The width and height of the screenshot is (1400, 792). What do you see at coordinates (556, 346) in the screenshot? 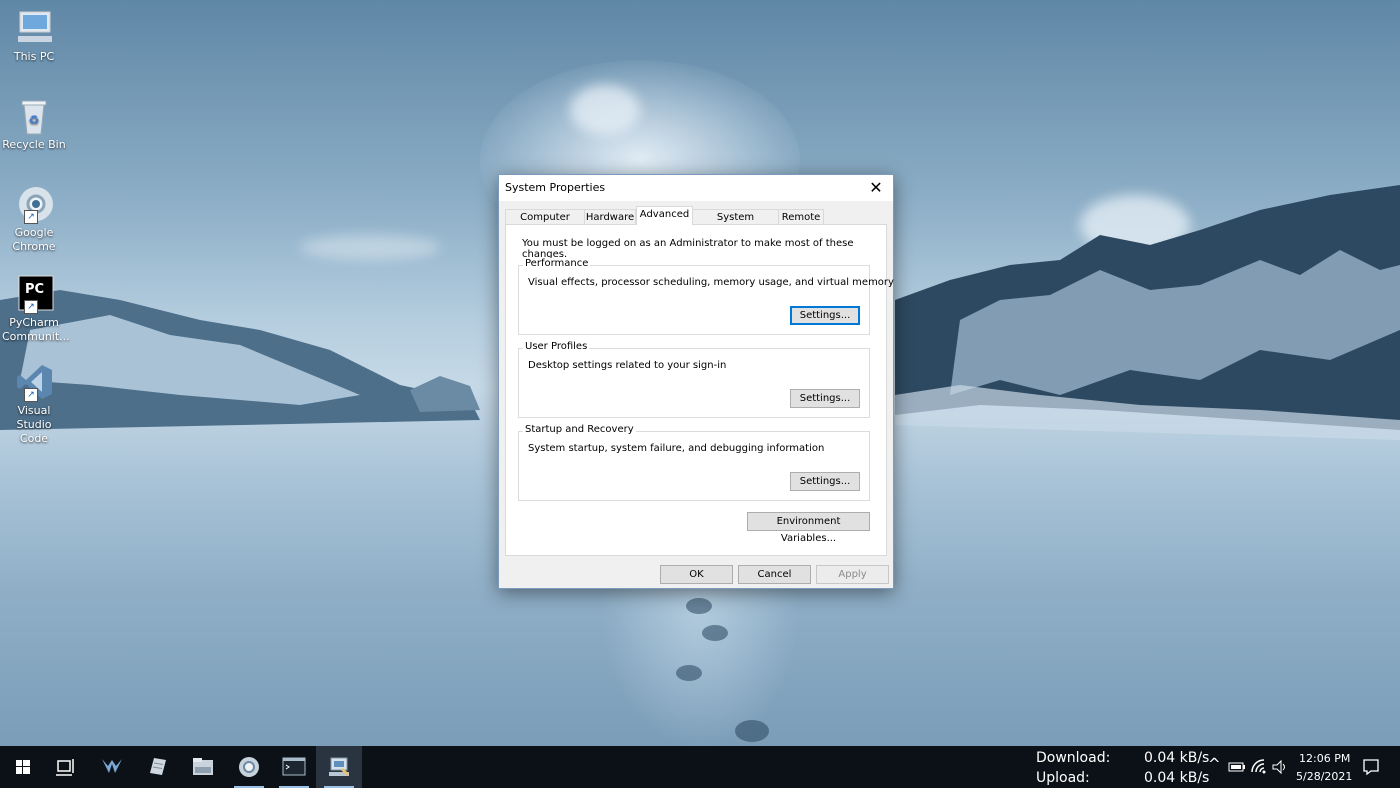
I see `group-title: User Profiles` at bounding box center [556, 346].